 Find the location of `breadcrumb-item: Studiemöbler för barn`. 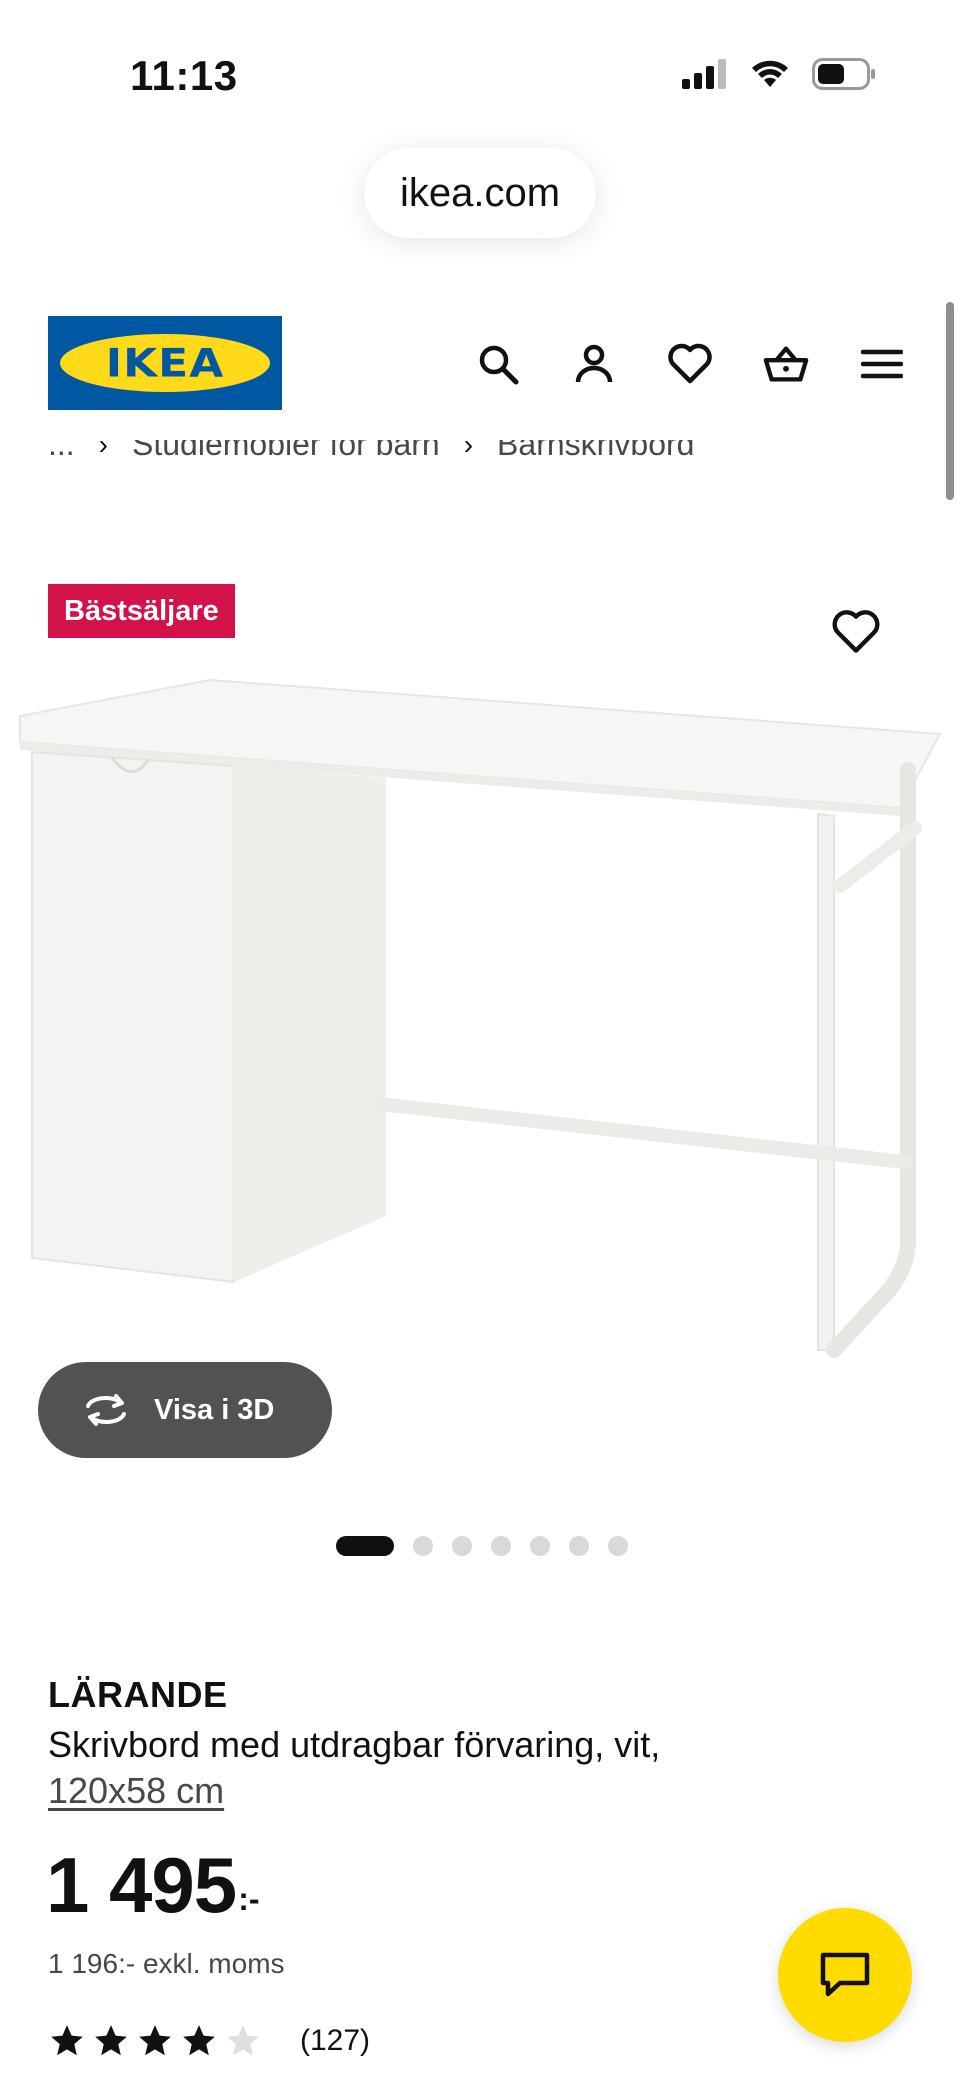

breadcrumb-item: Studiemöbler för barn is located at coordinates (286, 451).